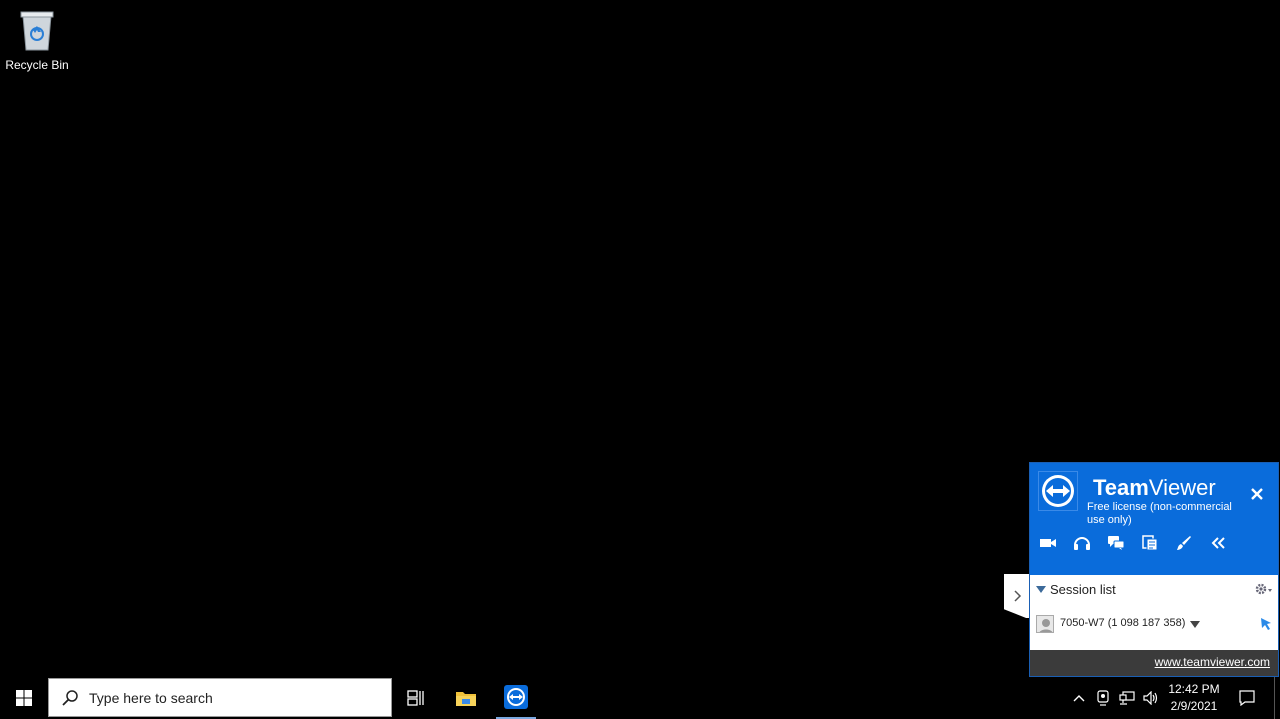 This screenshot has width=1280, height=719. I want to click on monitor-user-icon, so click(1103, 698).